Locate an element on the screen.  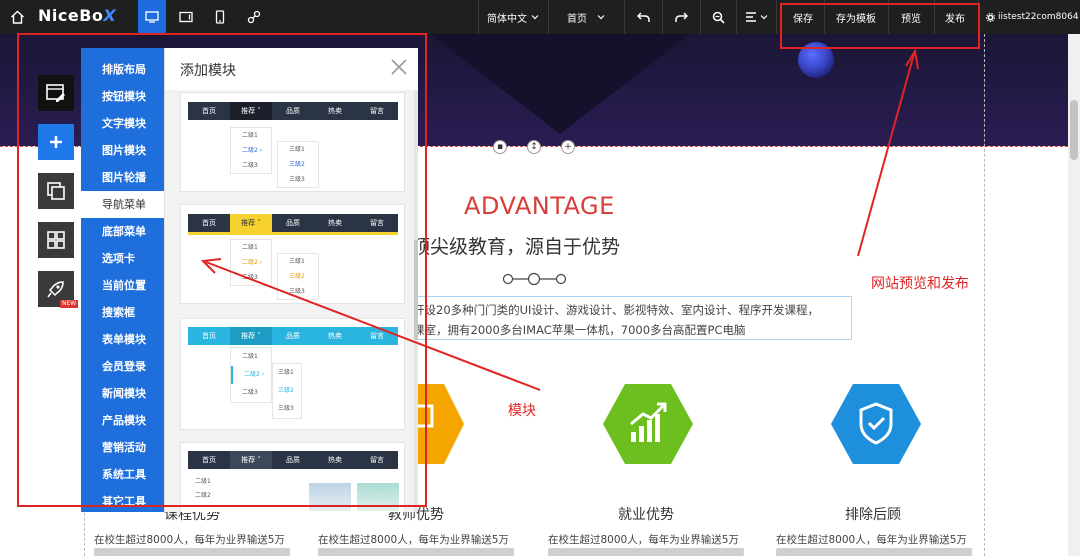
annotation-publish-label: 网站预览和发布 is located at coordinates (920, 284).